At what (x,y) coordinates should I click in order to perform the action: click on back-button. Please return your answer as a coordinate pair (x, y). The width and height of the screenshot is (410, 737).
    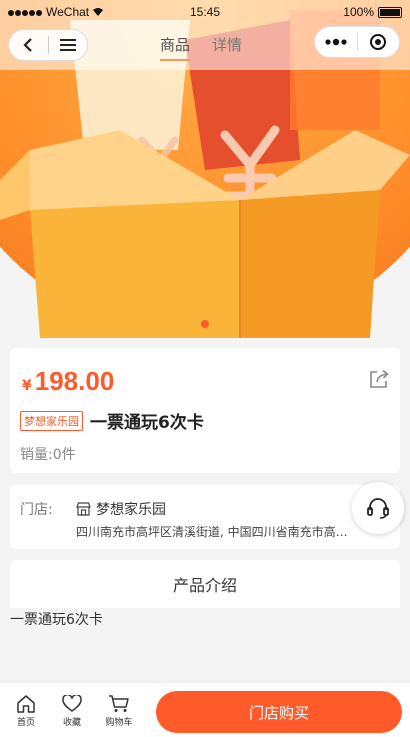
    Looking at the image, I should click on (28, 45).